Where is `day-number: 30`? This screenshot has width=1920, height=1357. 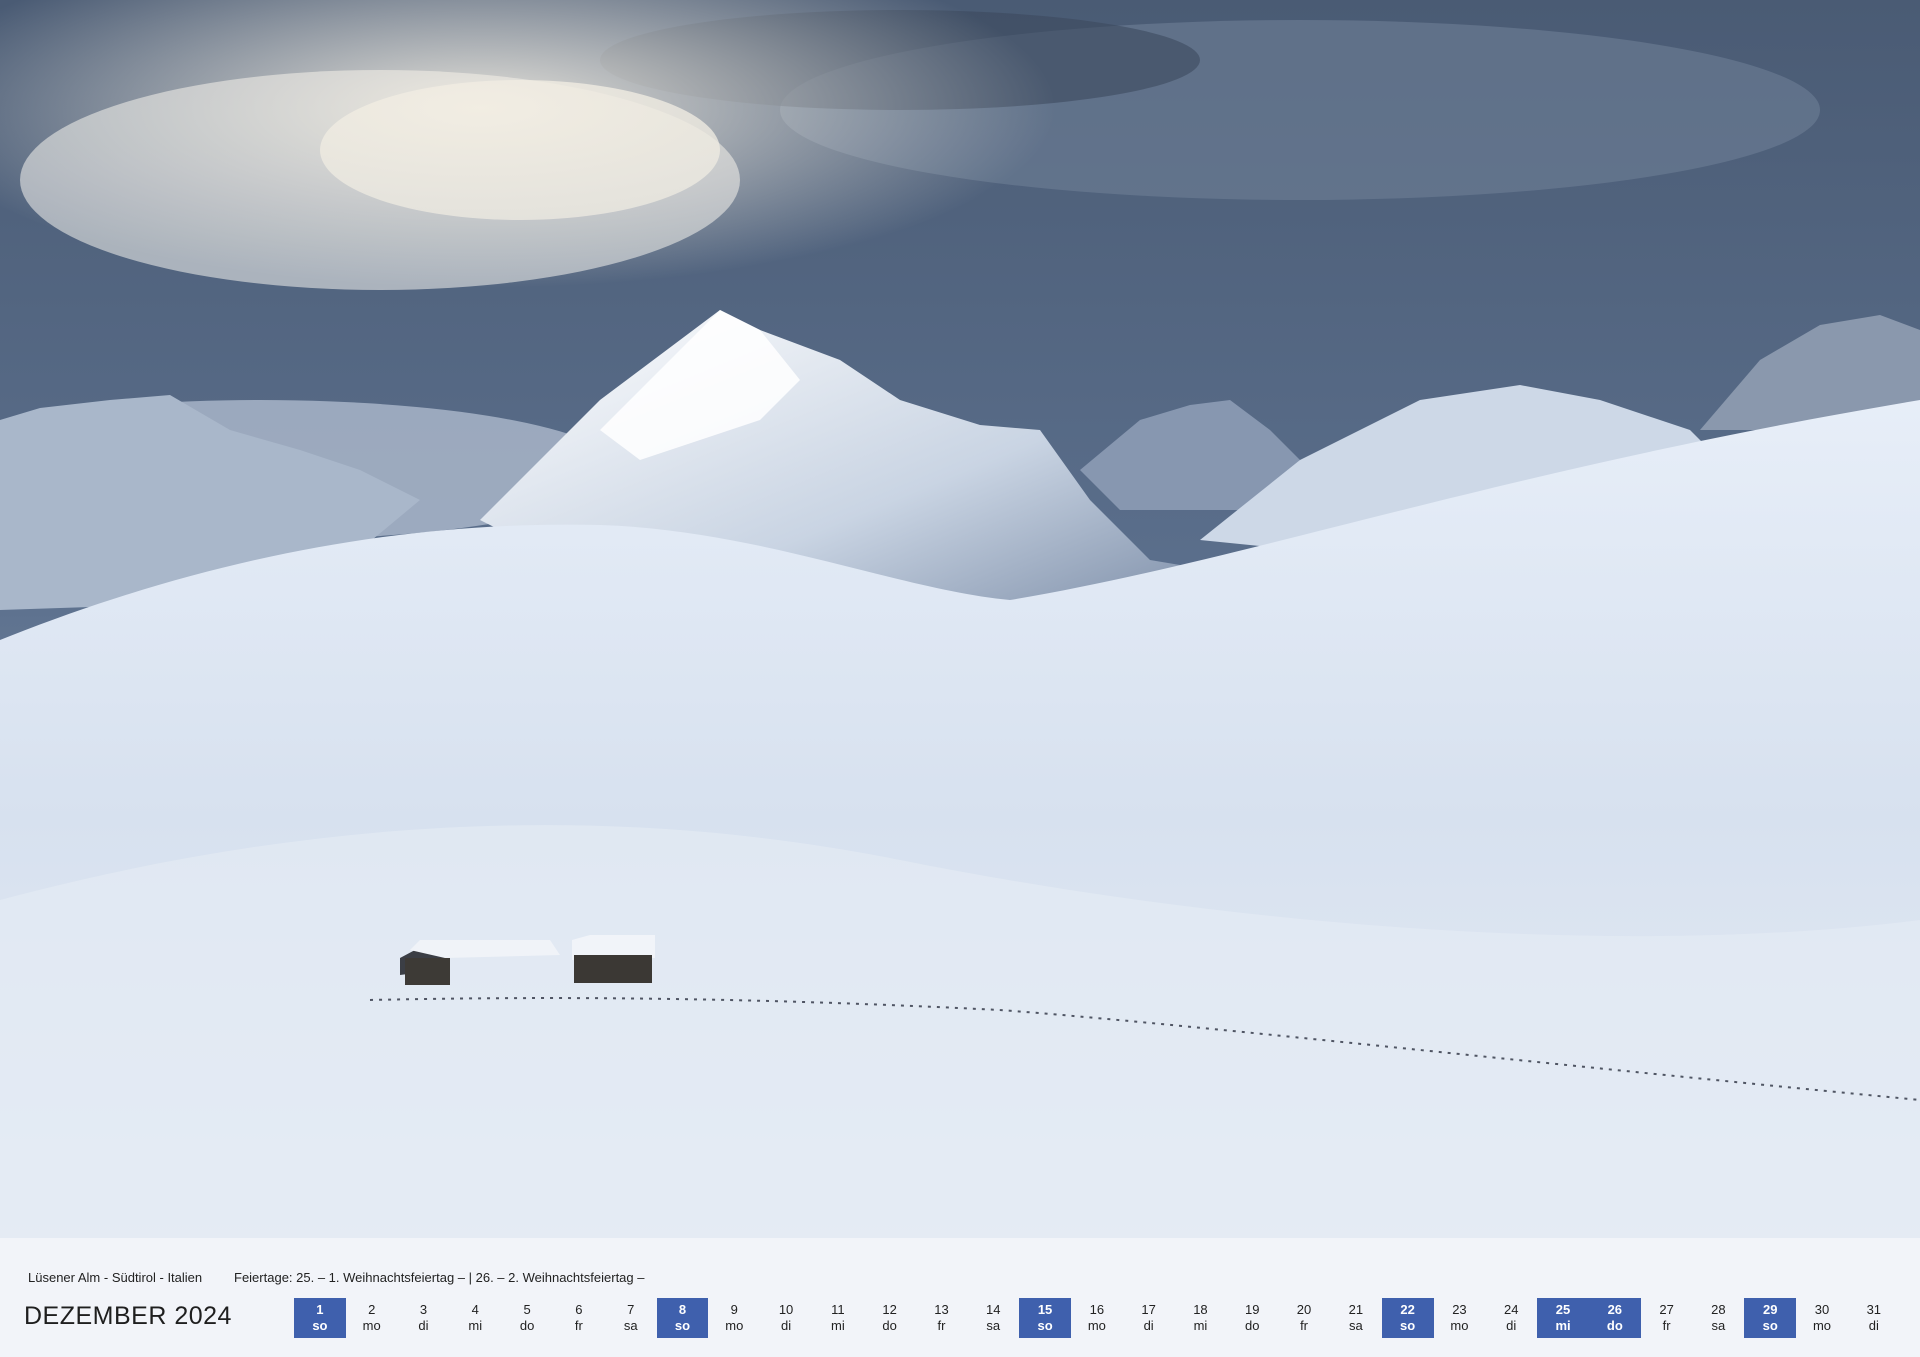
day-number: 30 is located at coordinates (1822, 1309).